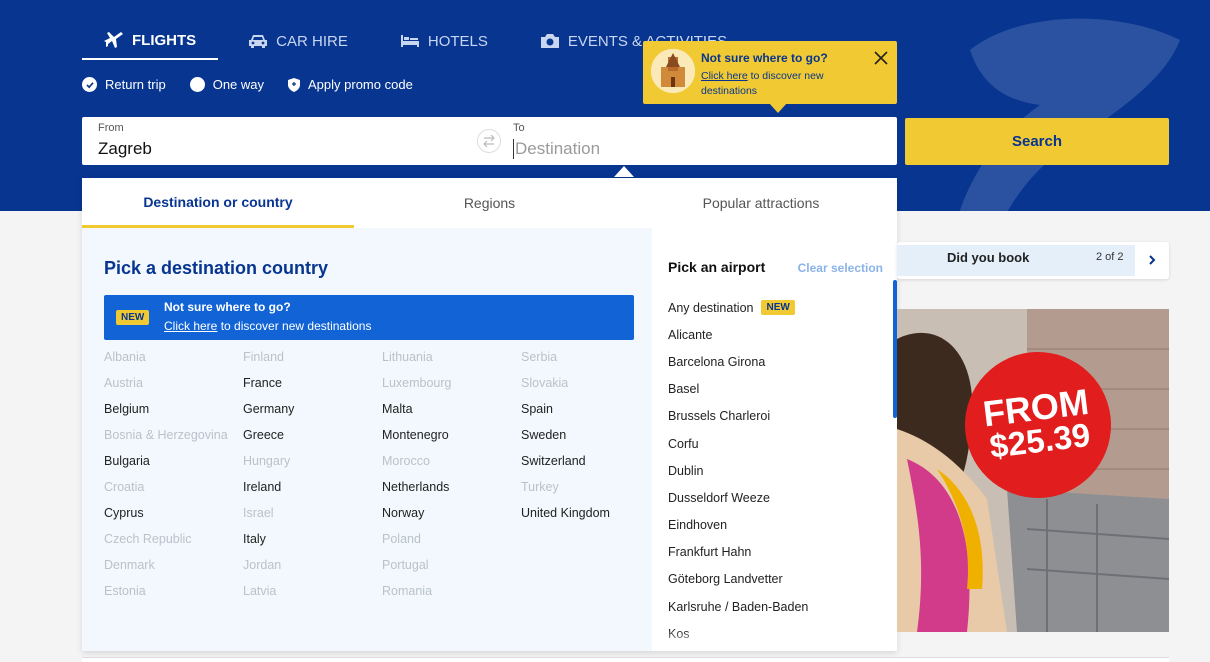 This screenshot has height=662, width=1210. What do you see at coordinates (294, 326) in the screenshot?
I see `banner-body: to discover new destinations` at bounding box center [294, 326].